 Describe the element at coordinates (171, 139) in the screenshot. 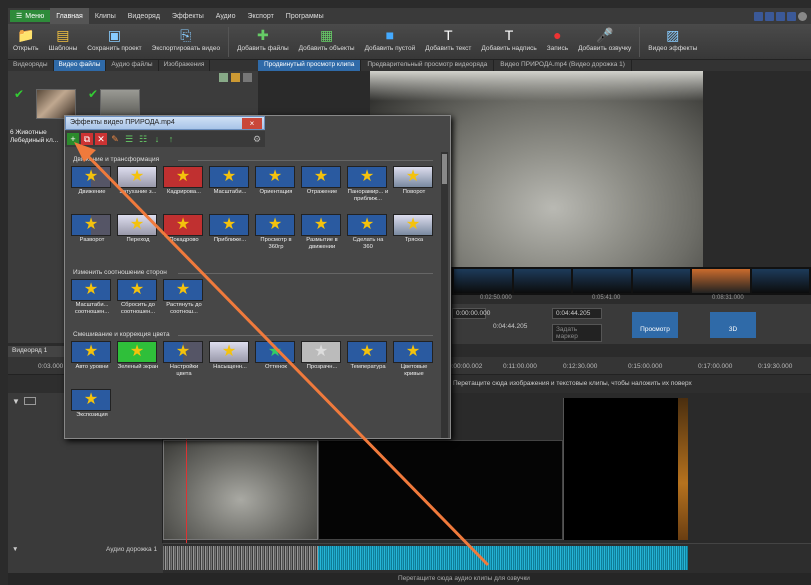

I see `move-up-icon: ↑` at that location.